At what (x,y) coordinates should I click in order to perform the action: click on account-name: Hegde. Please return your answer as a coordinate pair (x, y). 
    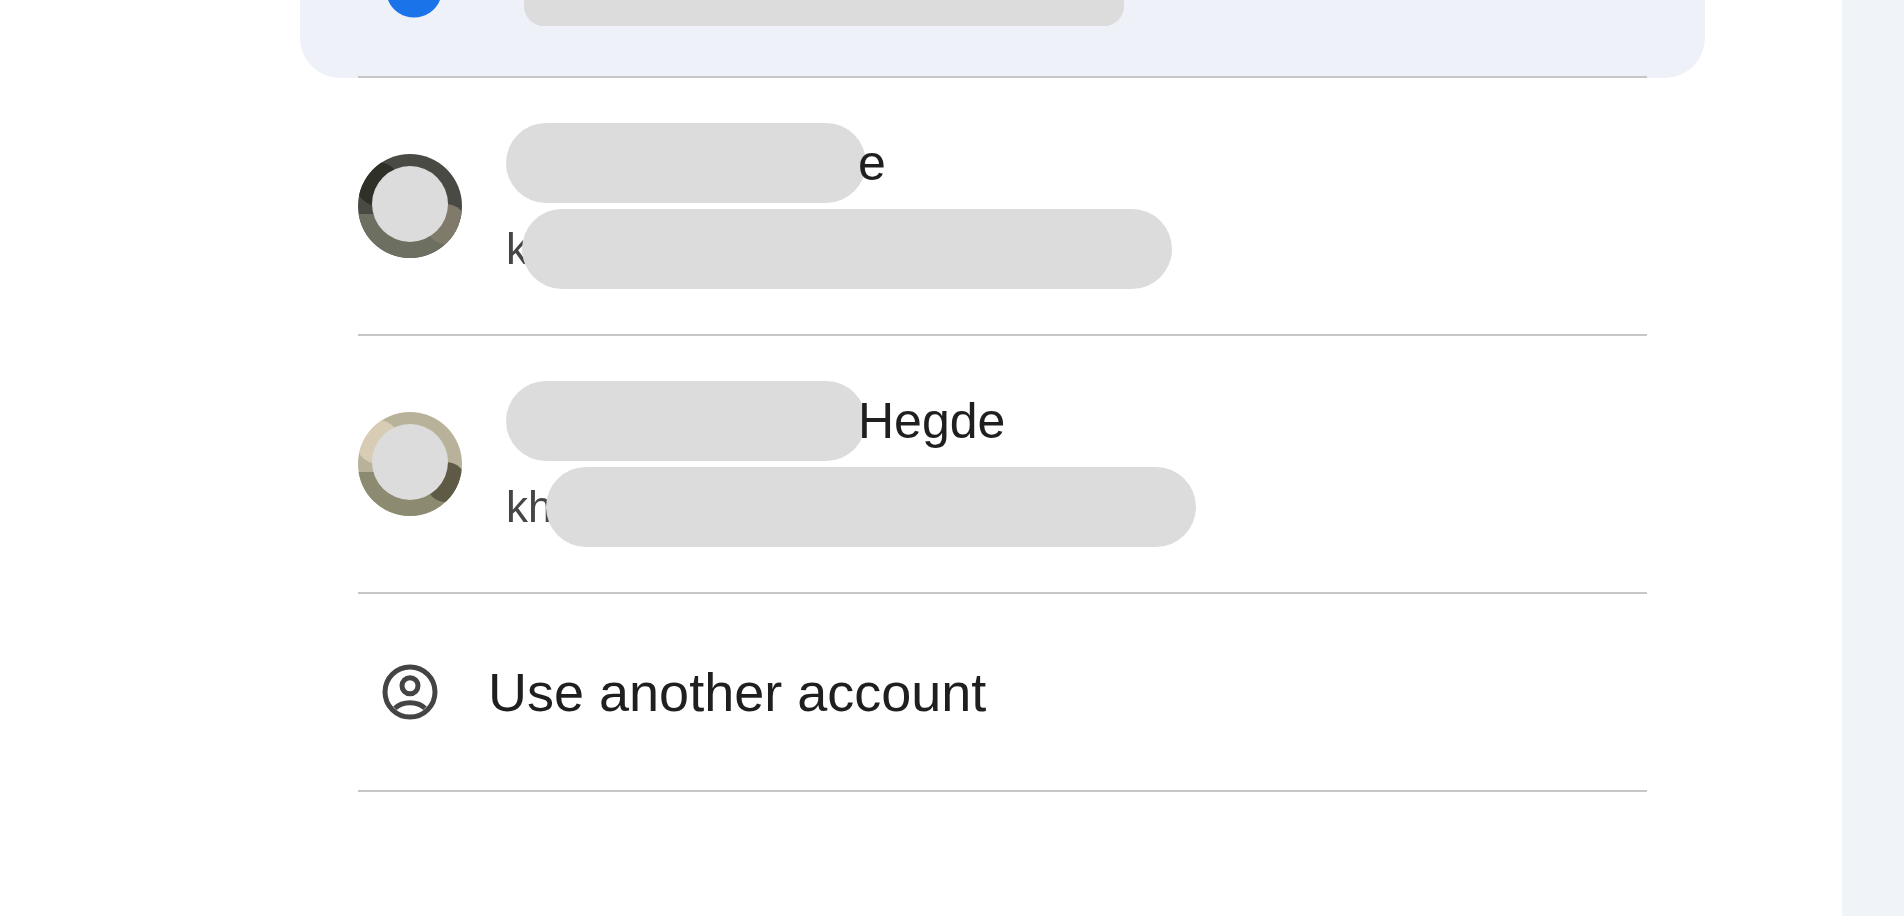
    Looking at the image, I should click on (932, 421).